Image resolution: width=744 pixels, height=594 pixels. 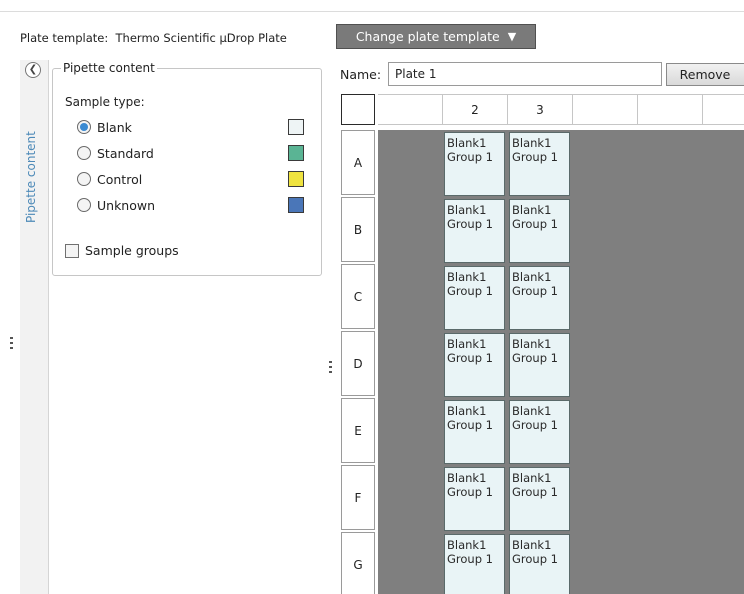 What do you see at coordinates (109, 68) in the screenshot?
I see `pipette-content-legend: Pipette content` at bounding box center [109, 68].